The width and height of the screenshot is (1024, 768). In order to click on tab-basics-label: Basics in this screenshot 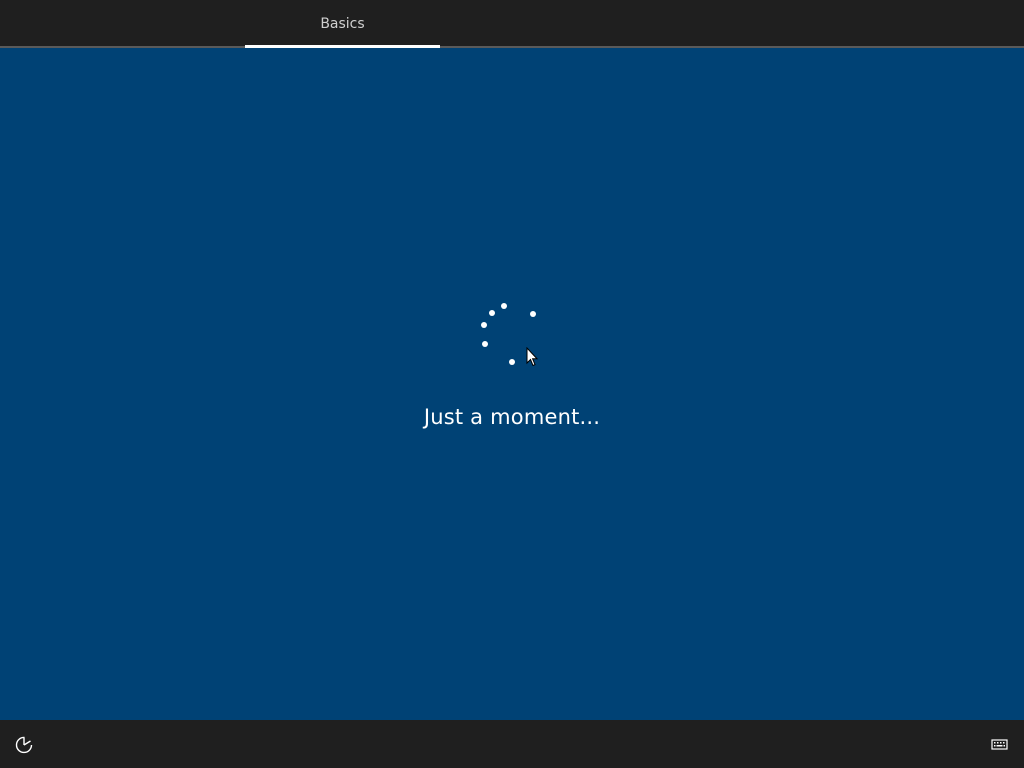, I will do `click(342, 24)`.